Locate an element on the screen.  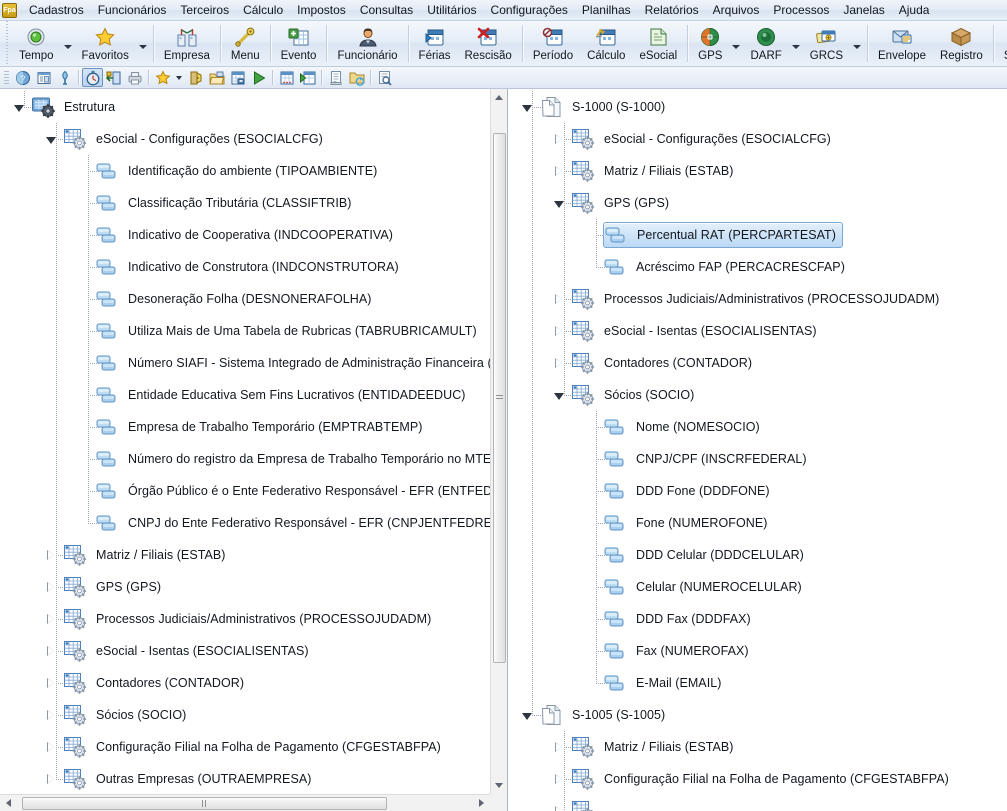
menu-item-cadastros: Cadastros is located at coordinates (56, 10).